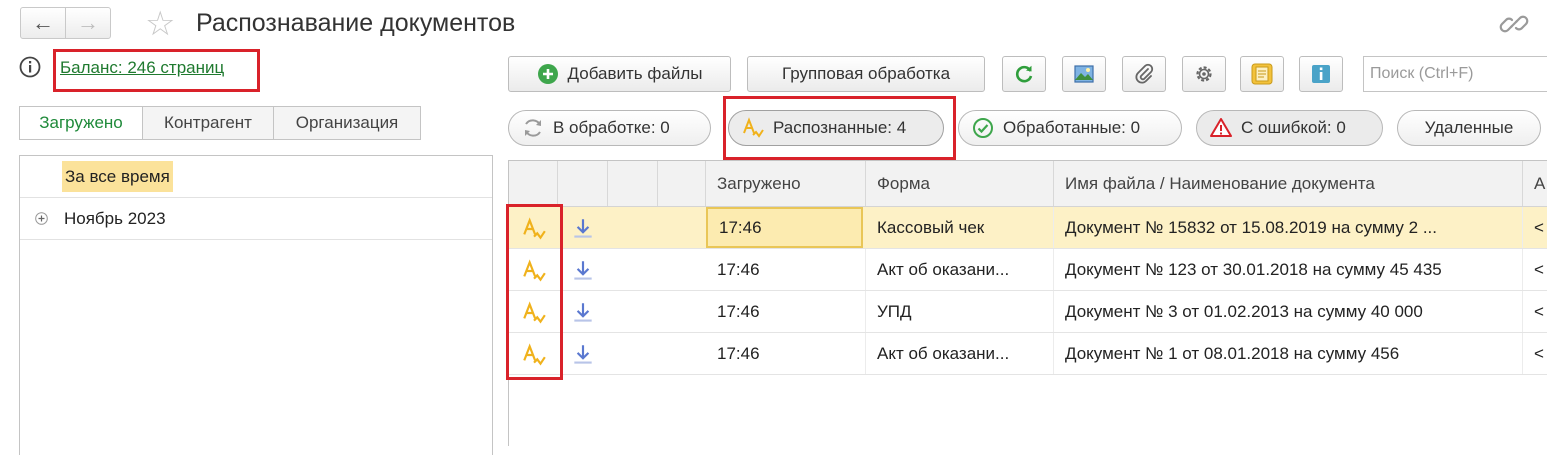 The height and width of the screenshot is (455, 1547). Describe the element at coordinates (81, 123) in the screenshot. I see `tab-loaded: Загружено` at that location.